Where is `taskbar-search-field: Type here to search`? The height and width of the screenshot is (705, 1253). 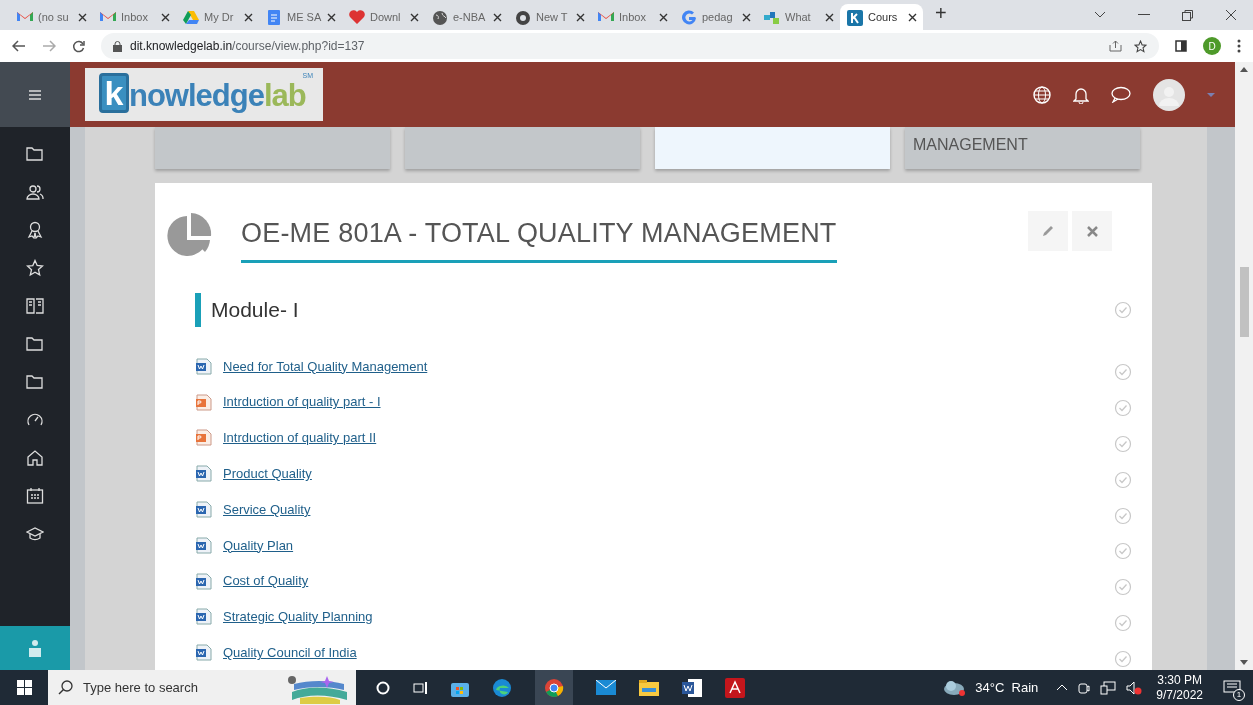 taskbar-search-field: Type here to search is located at coordinates (202, 687).